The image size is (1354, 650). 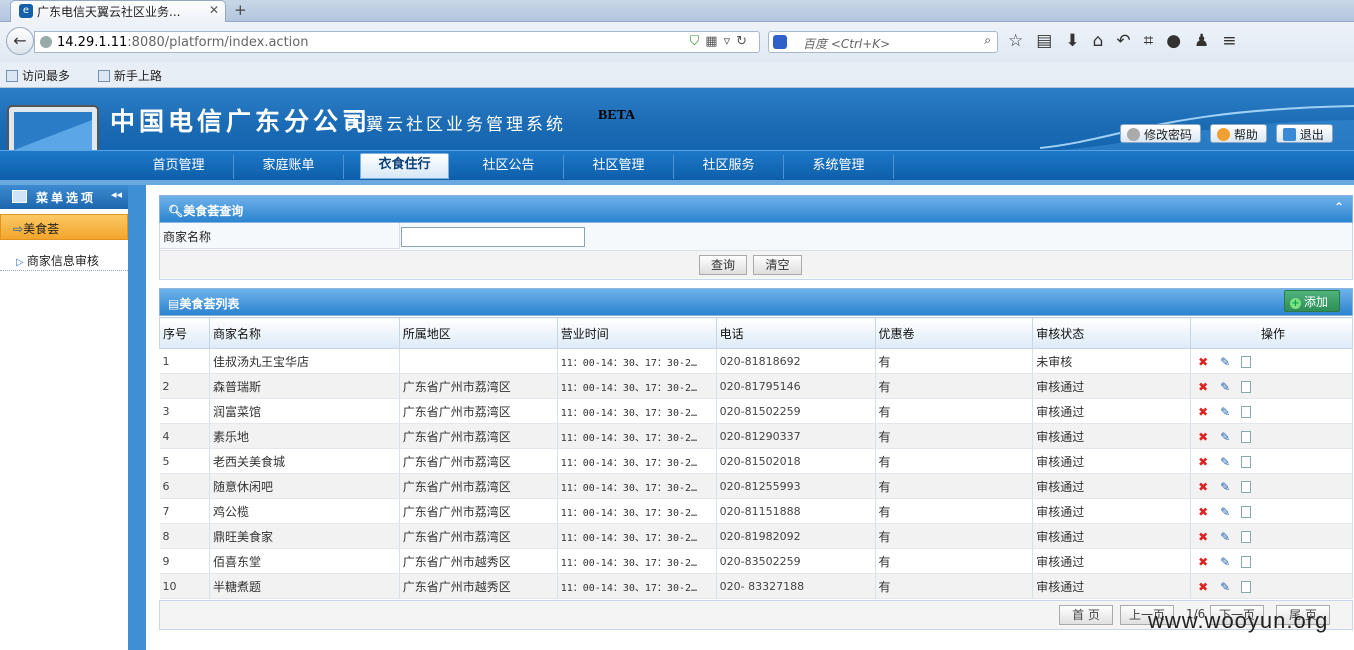 What do you see at coordinates (1050, 41) in the screenshot?
I see `reading-list-icon: ▤` at bounding box center [1050, 41].